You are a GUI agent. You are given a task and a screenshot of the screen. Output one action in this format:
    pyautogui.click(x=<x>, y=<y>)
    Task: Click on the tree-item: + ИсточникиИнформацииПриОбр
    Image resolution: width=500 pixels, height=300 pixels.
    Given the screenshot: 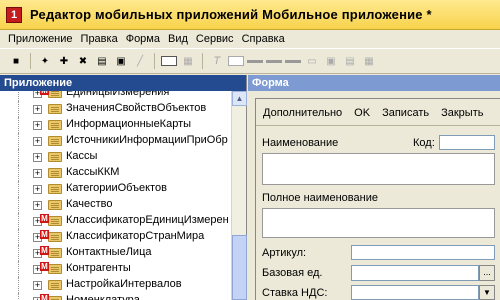 What is the action you would take?
    pyautogui.click(x=115, y=141)
    